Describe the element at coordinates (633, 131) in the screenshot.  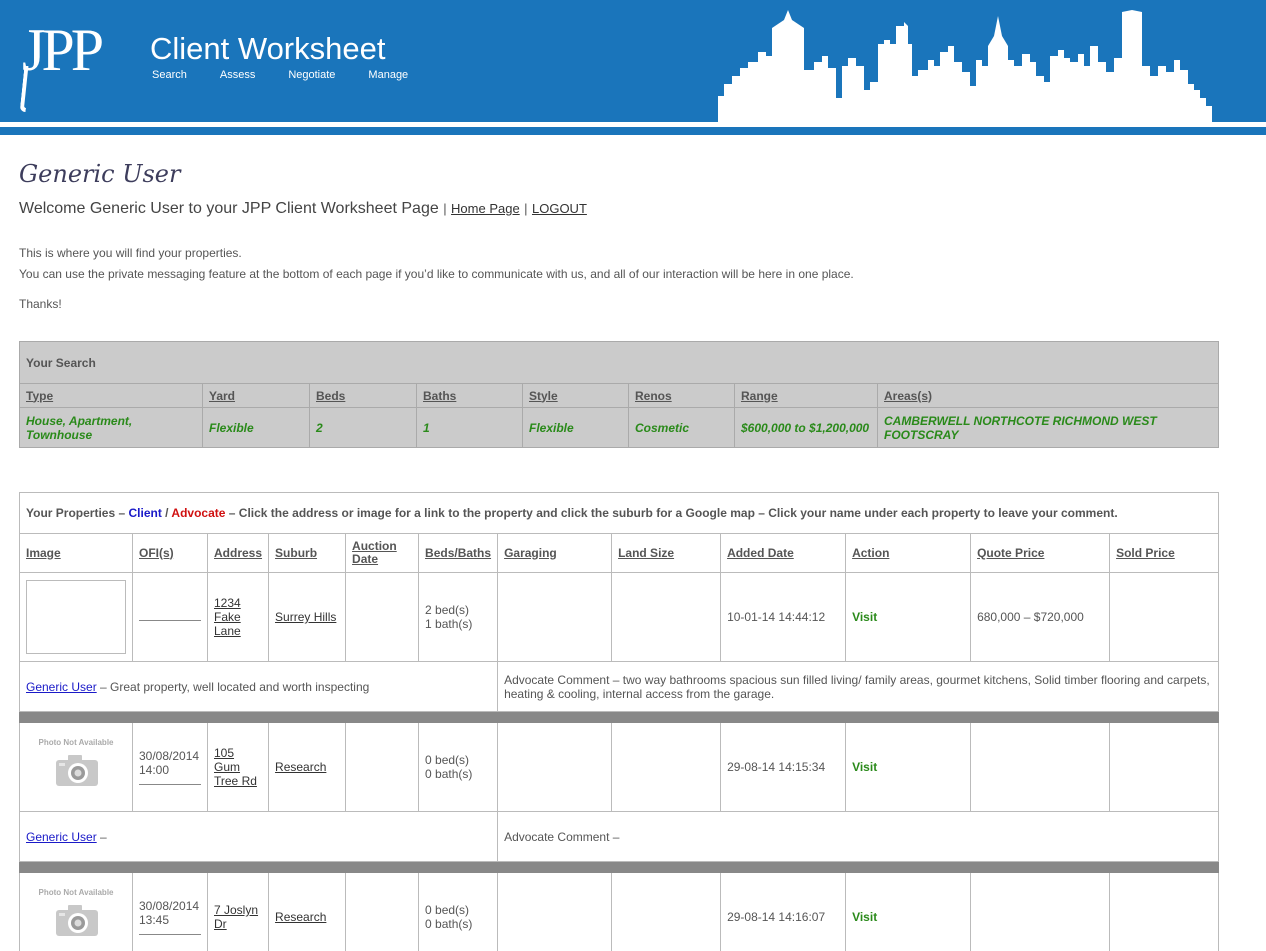
I see `header-bar` at that location.